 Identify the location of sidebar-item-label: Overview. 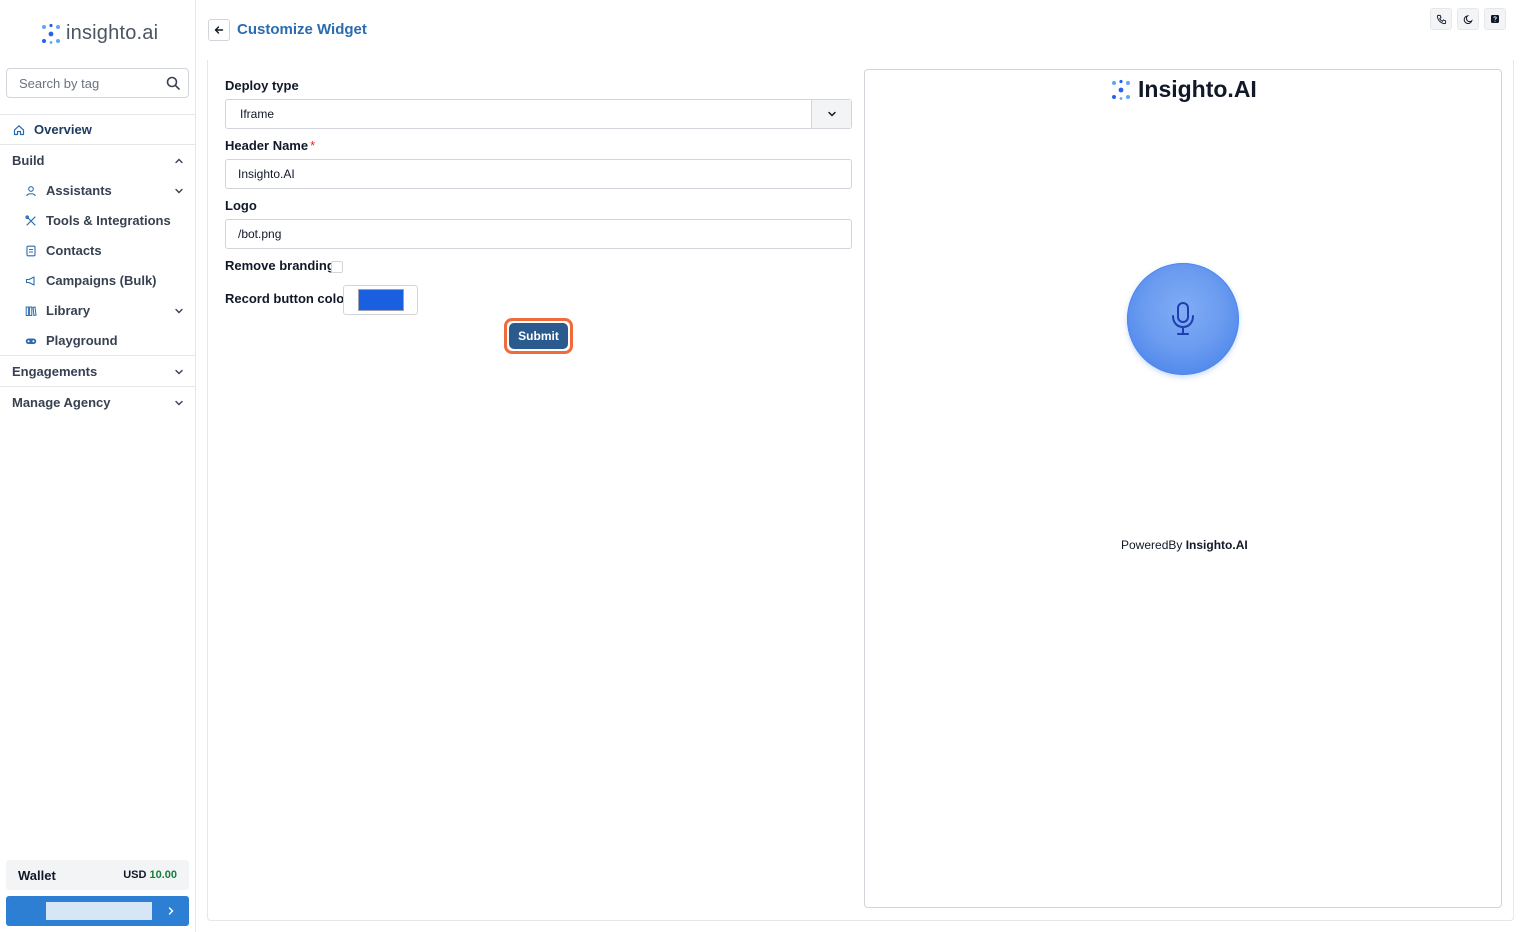
(63, 129).